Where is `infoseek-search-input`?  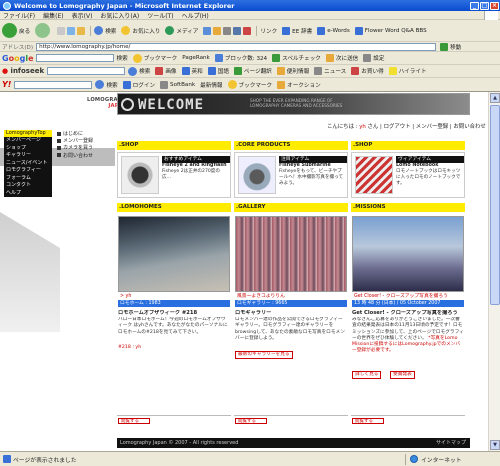
infoseek-search-input is located at coordinates (86, 71).